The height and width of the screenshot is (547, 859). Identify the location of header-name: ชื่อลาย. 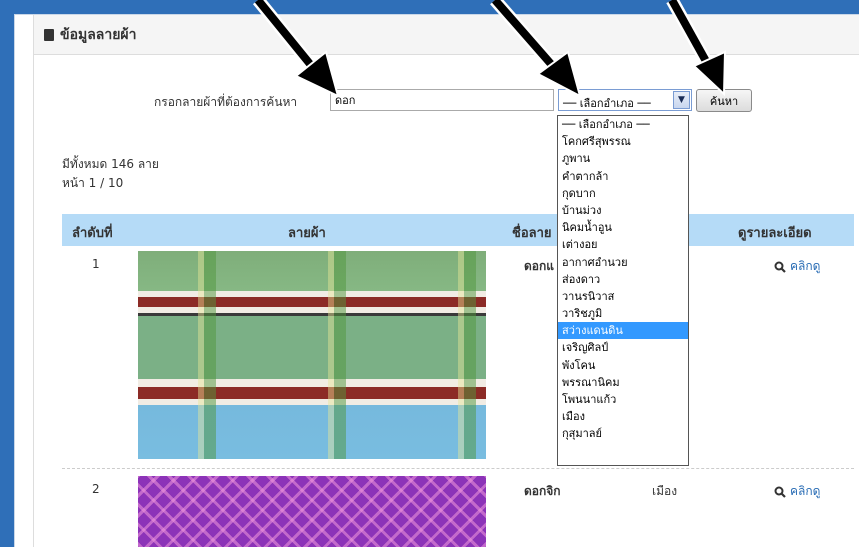
(532, 233).